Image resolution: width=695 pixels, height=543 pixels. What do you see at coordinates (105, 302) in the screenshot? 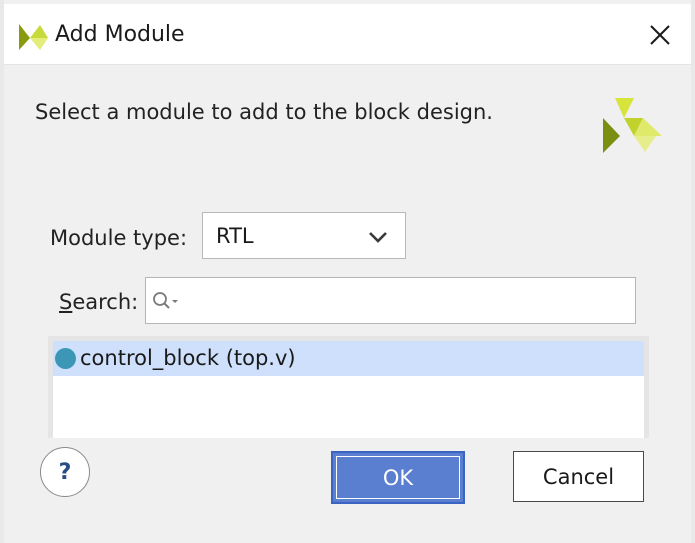
I see `search-label-rest: earch:` at bounding box center [105, 302].